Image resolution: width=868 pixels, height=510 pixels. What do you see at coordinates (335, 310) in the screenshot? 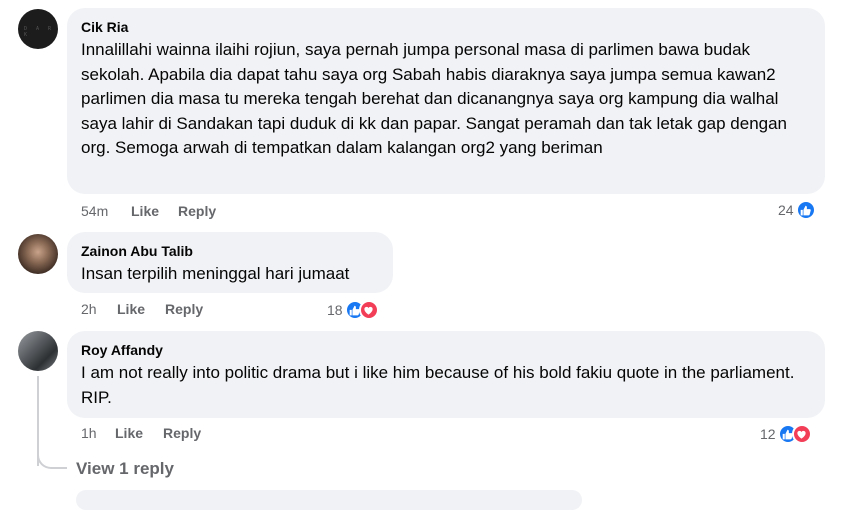
I see `reaction-count: 18` at bounding box center [335, 310].